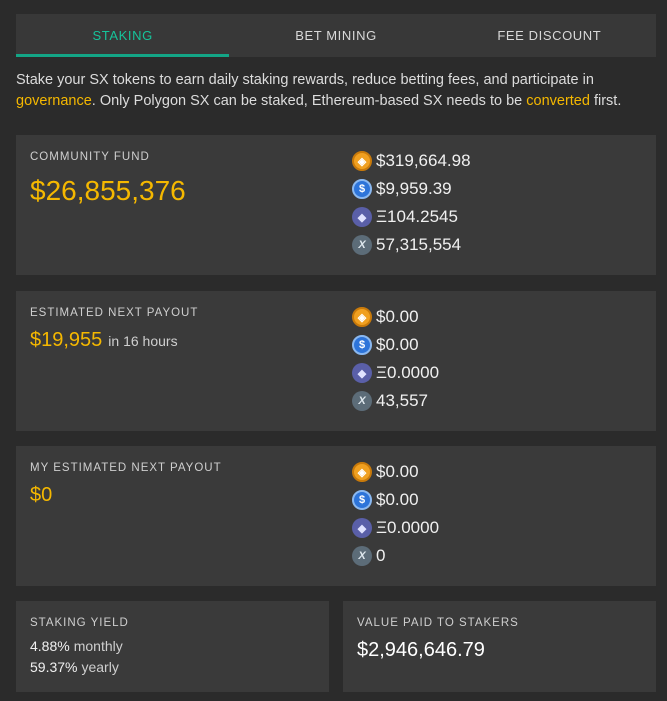 The image size is (667, 701). Describe the element at coordinates (143, 341) in the screenshot. I see `next-payout-time: in 16 hours` at that location.